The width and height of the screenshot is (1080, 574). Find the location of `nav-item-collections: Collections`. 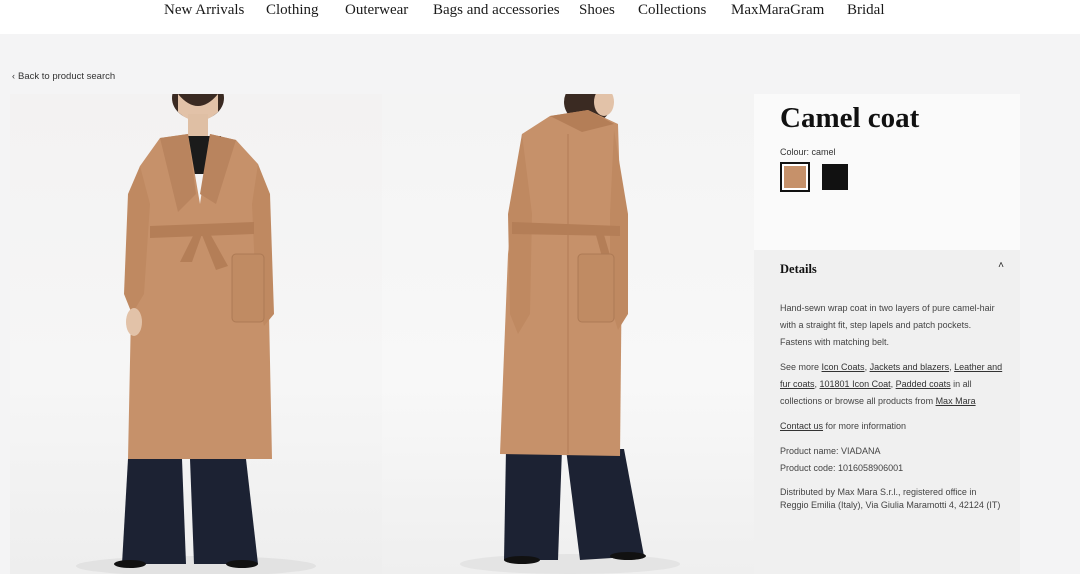

nav-item-collections: Collections is located at coordinates (672, 10).